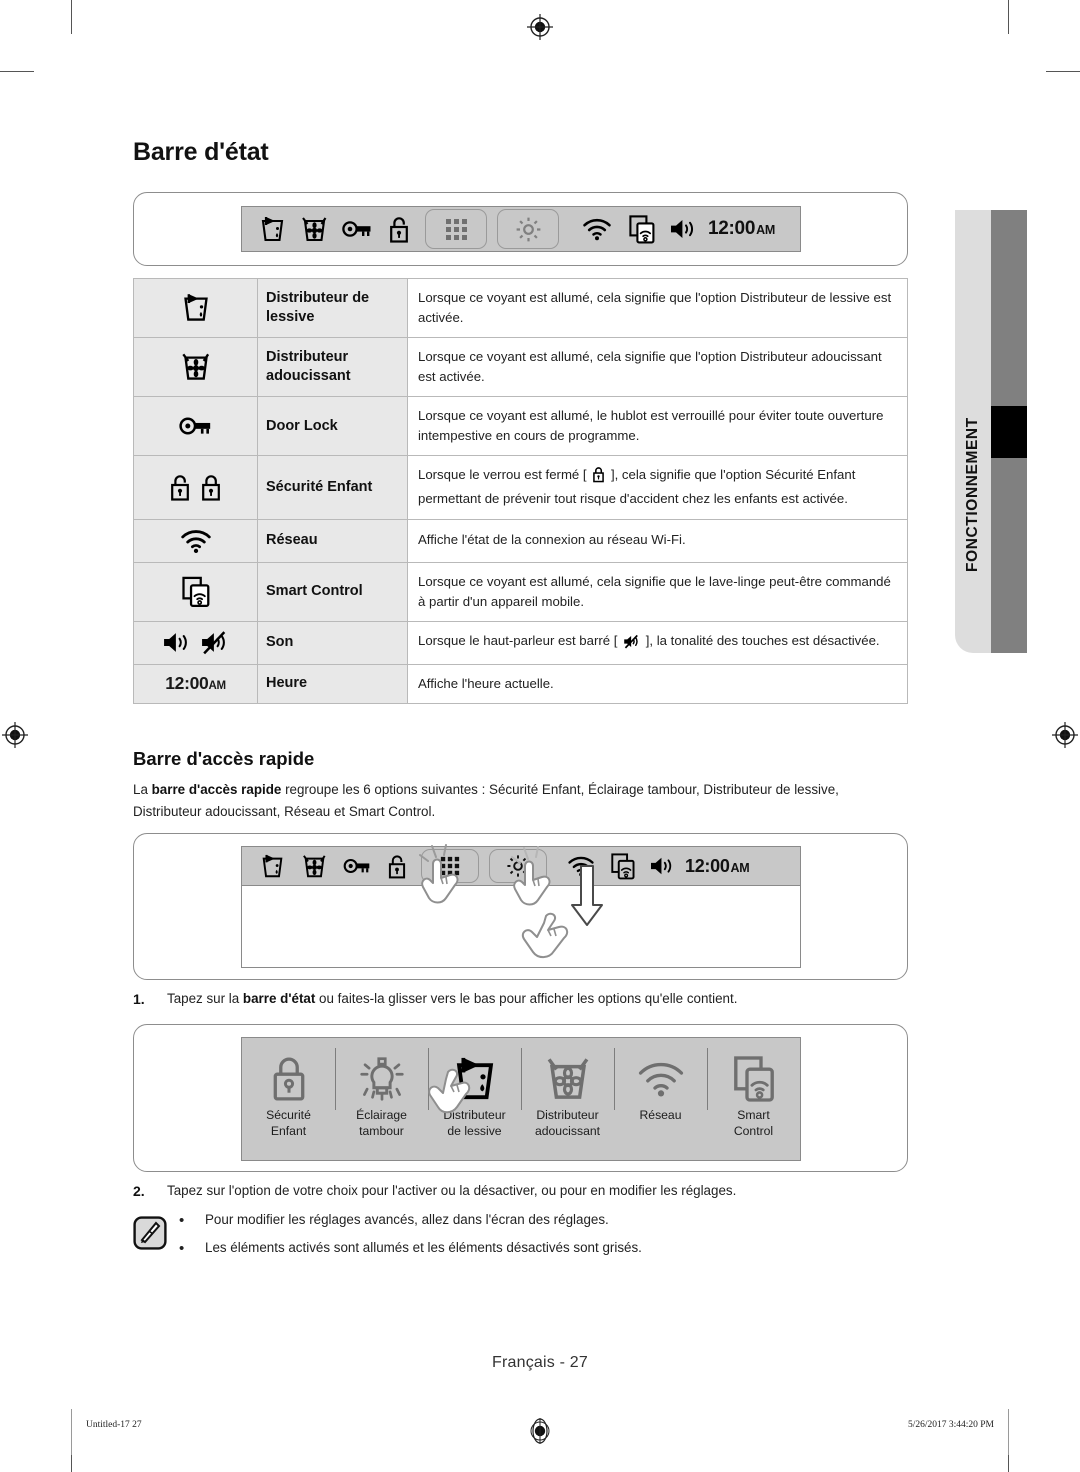 The image size is (1080, 1472). I want to click on sound-off-icon, so click(631, 644).